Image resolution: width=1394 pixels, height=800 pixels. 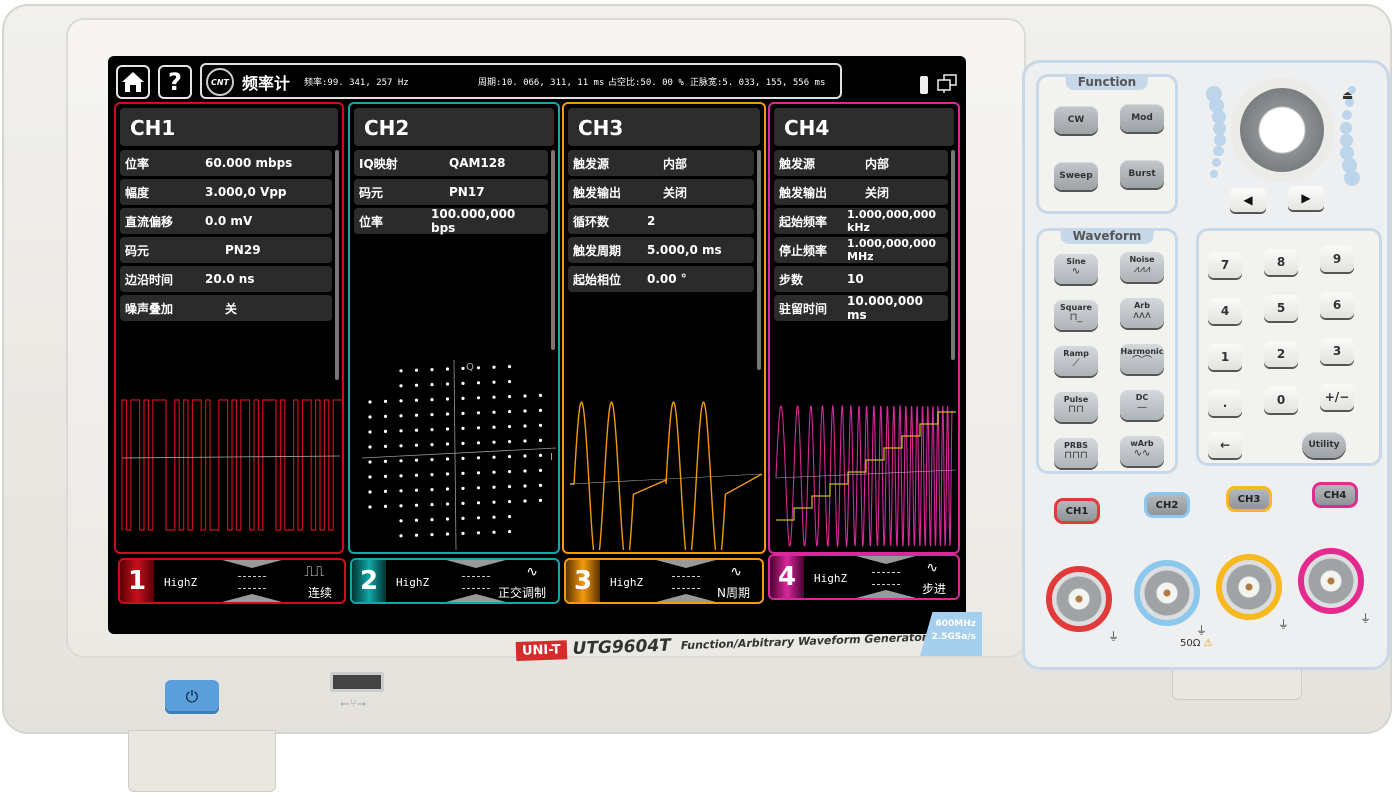 I want to click on rotary-knob, so click(x=1282, y=130).